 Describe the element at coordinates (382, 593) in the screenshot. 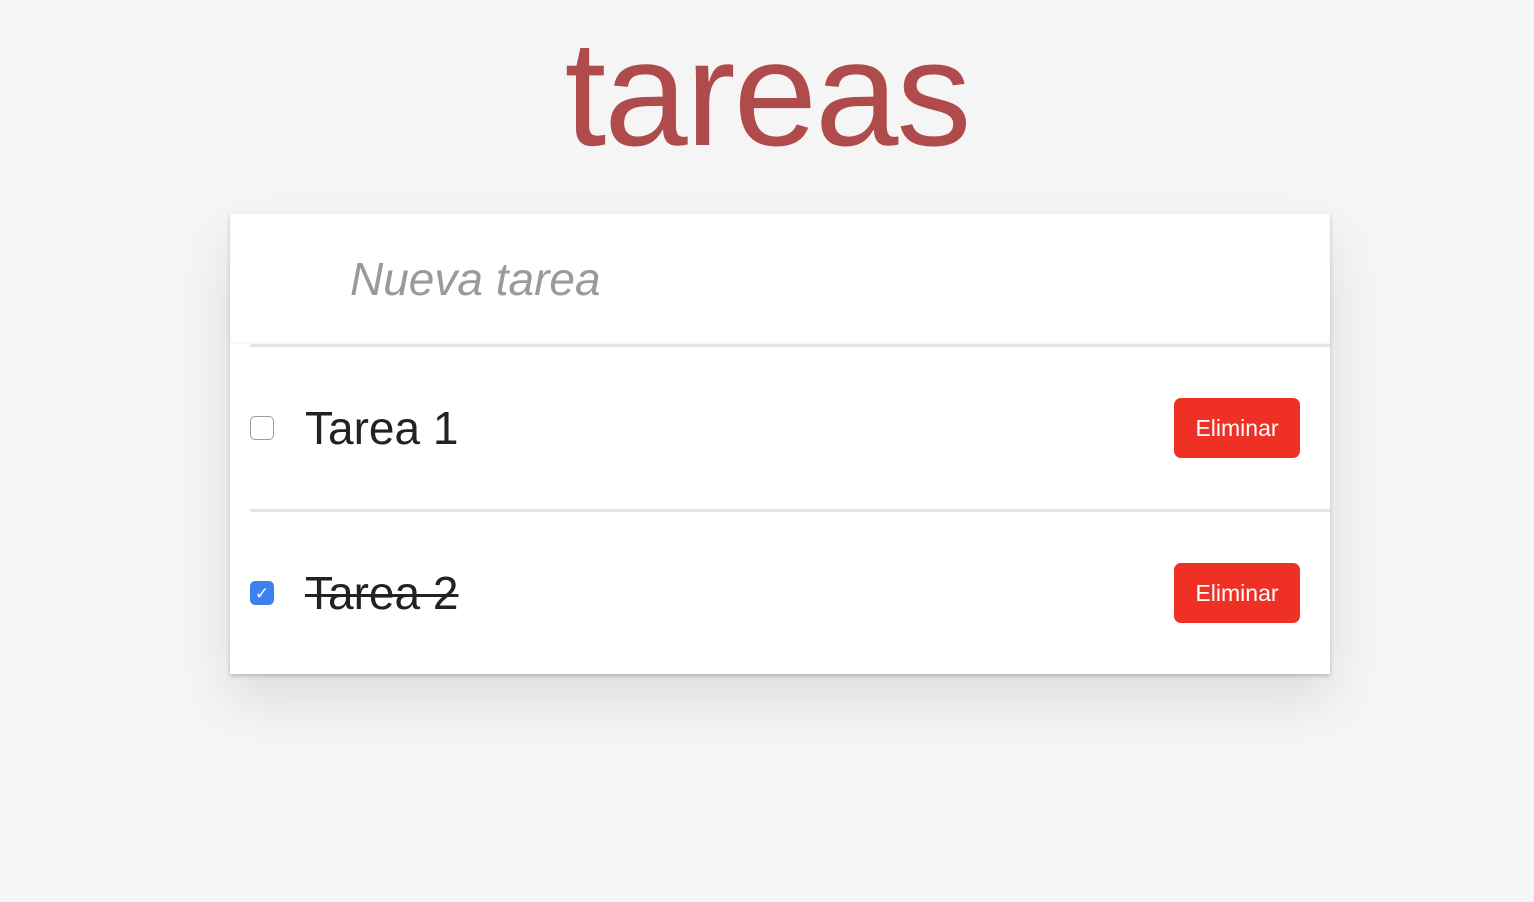

I see `todo-label: Tarea 2` at that location.